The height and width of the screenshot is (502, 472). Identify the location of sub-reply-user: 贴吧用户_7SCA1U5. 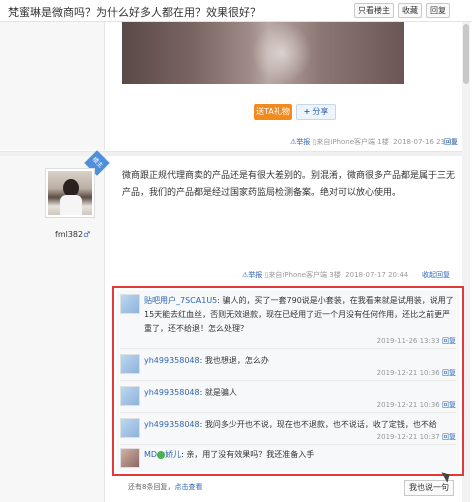
(180, 300).